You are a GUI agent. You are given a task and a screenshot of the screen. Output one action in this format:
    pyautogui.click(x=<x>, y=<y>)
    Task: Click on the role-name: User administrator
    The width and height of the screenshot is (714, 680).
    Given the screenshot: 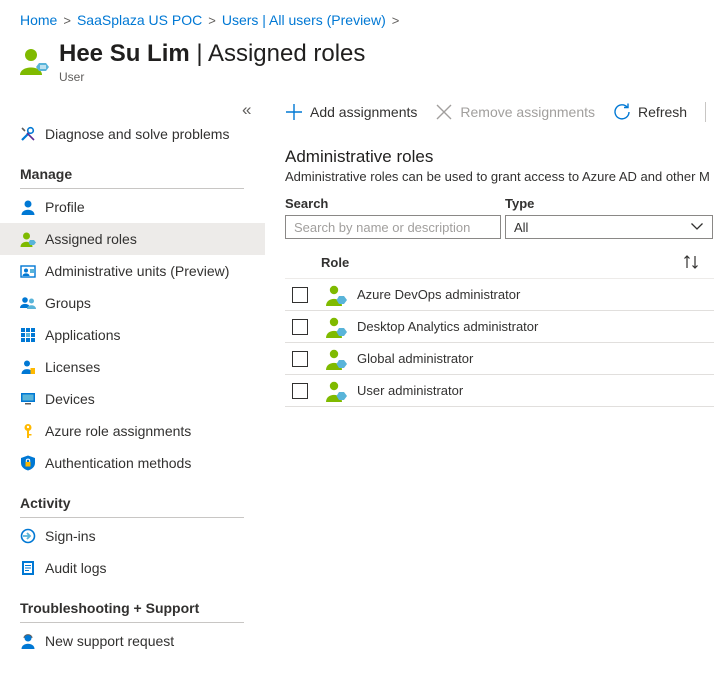 What is the action you would take?
    pyautogui.click(x=410, y=390)
    